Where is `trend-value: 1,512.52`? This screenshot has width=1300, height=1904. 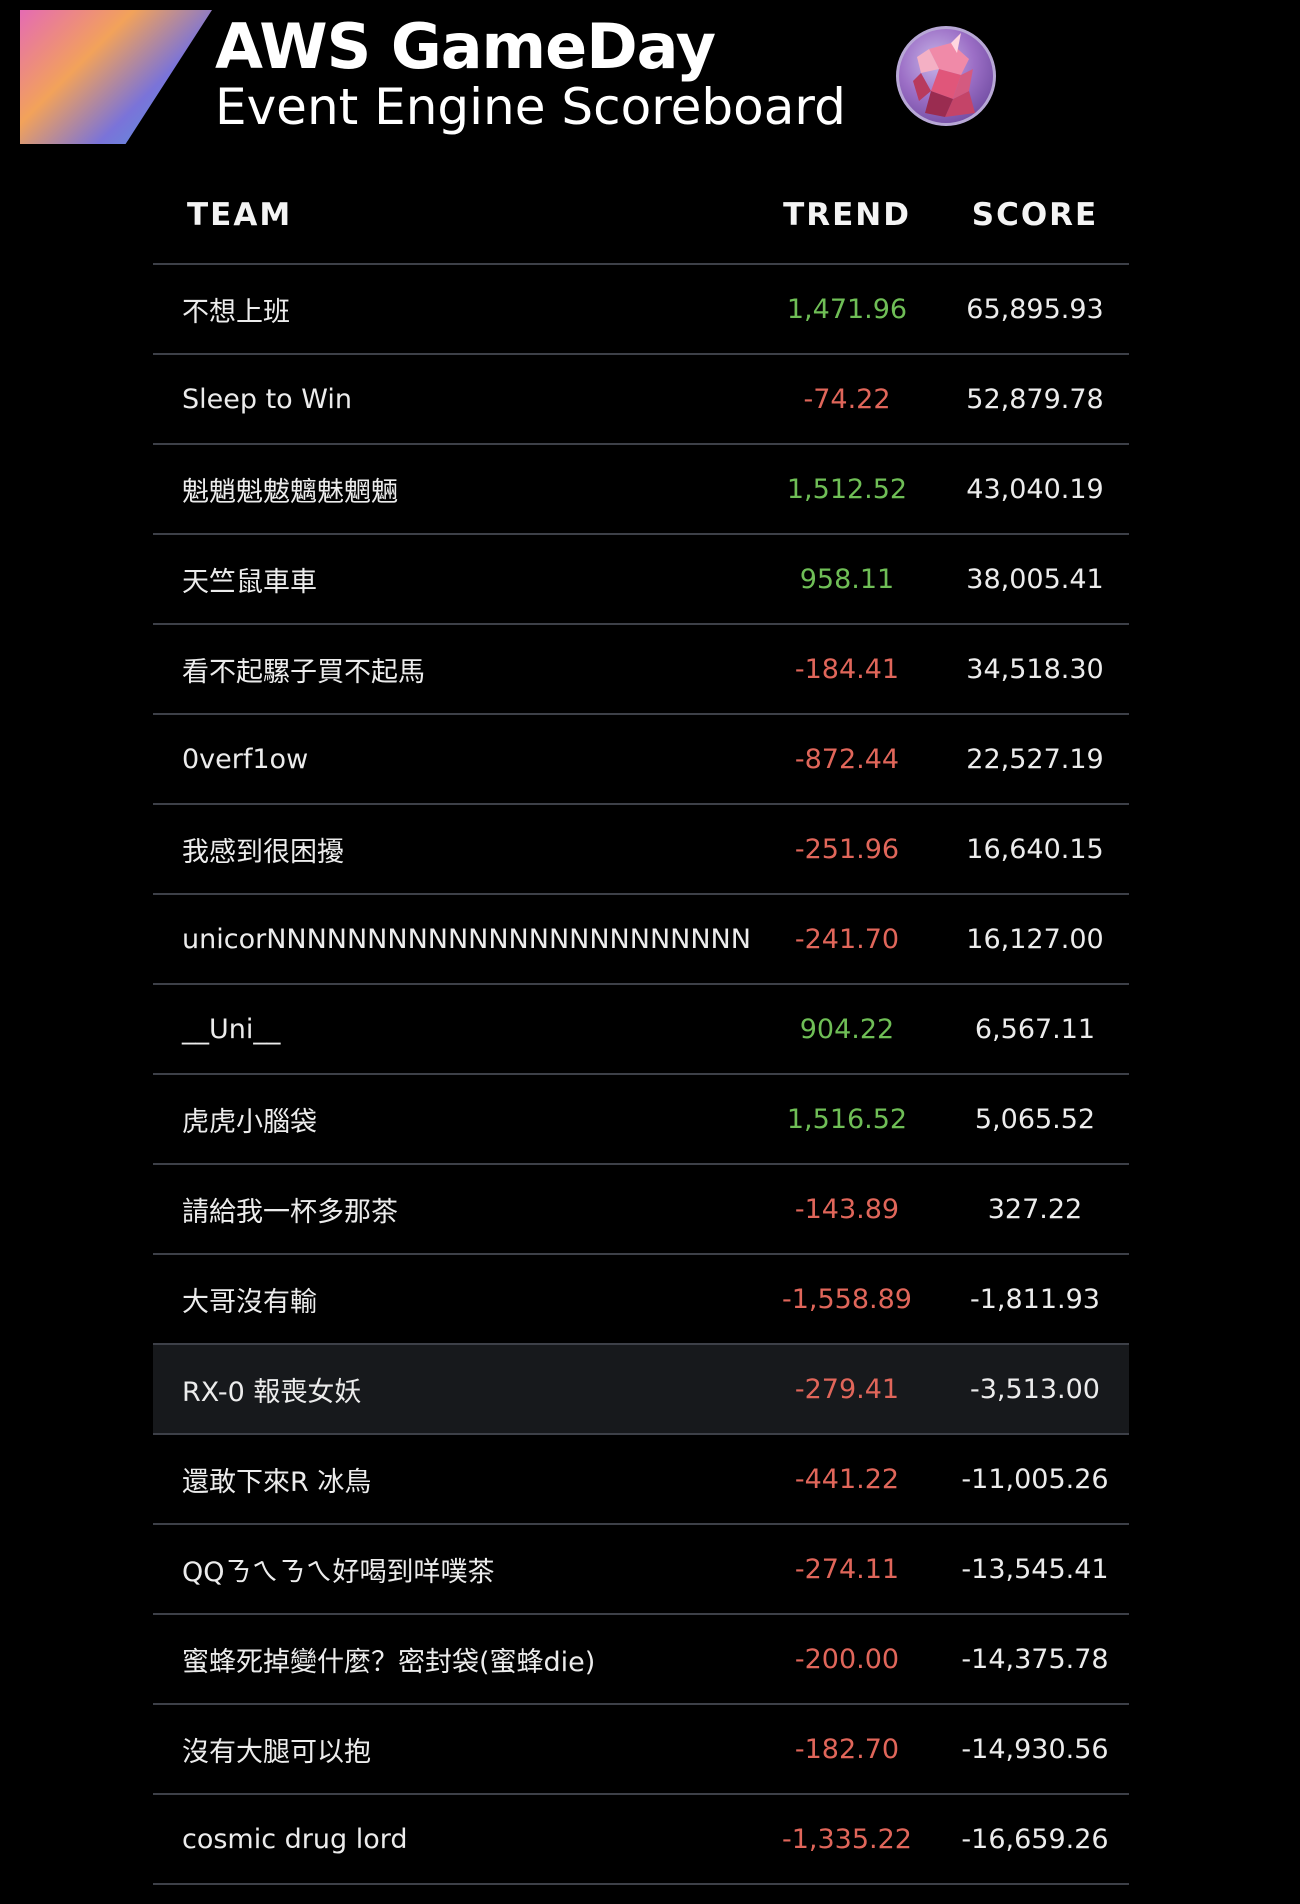 trend-value: 1,512.52 is located at coordinates (847, 489).